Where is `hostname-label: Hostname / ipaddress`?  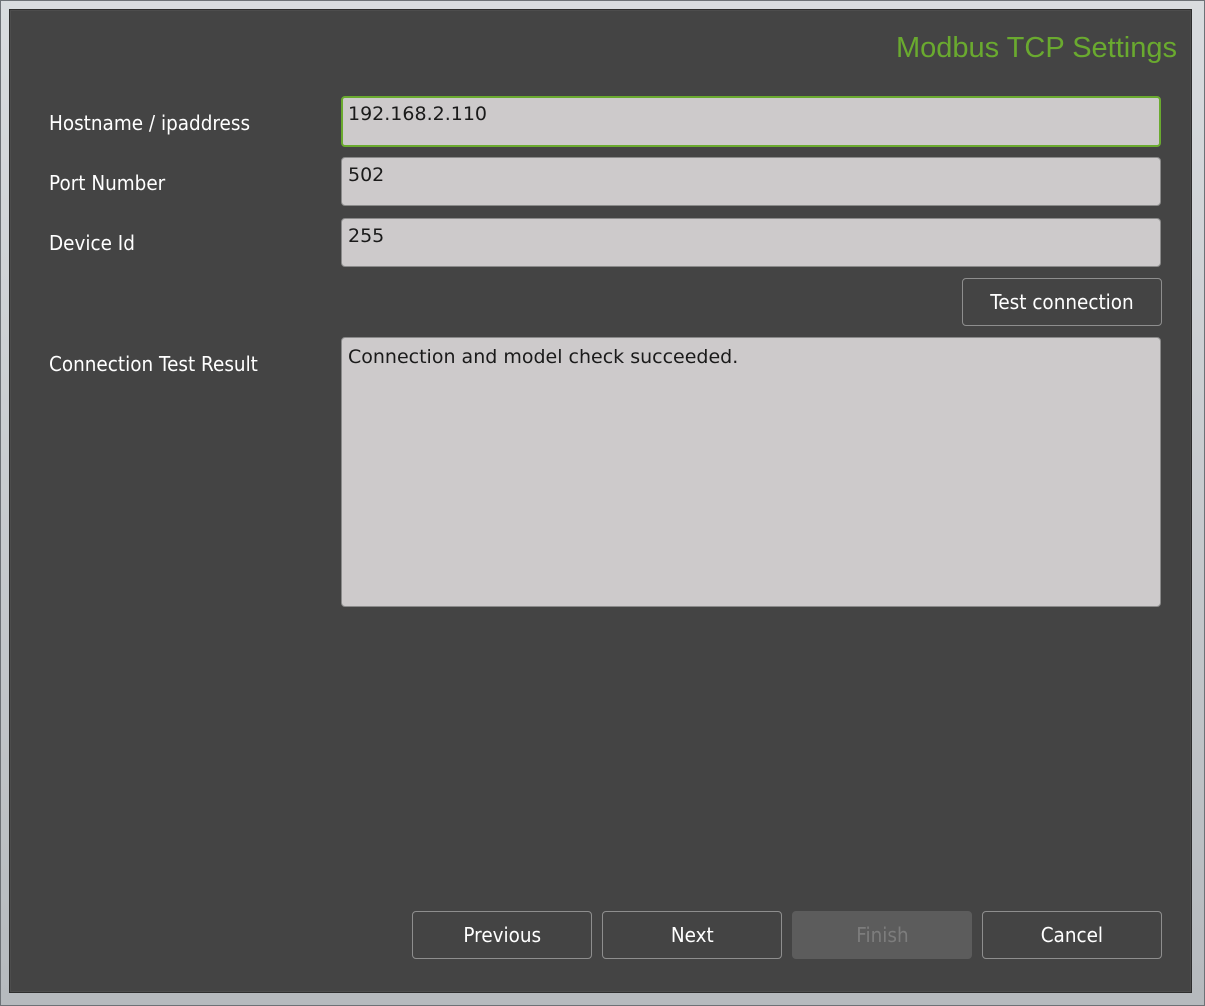
hostname-label: Hostname / ipaddress is located at coordinates (150, 123).